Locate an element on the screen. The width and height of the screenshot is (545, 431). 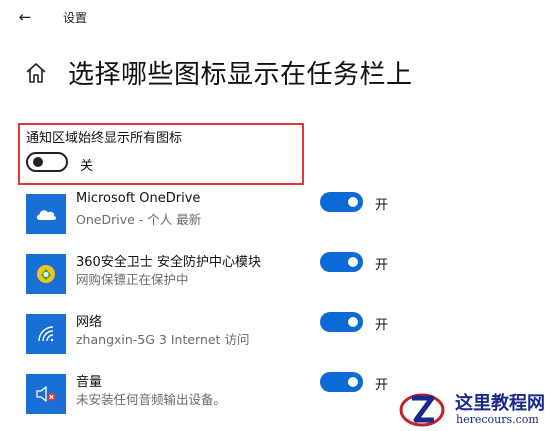
wifi-icon is located at coordinates (46, 334).